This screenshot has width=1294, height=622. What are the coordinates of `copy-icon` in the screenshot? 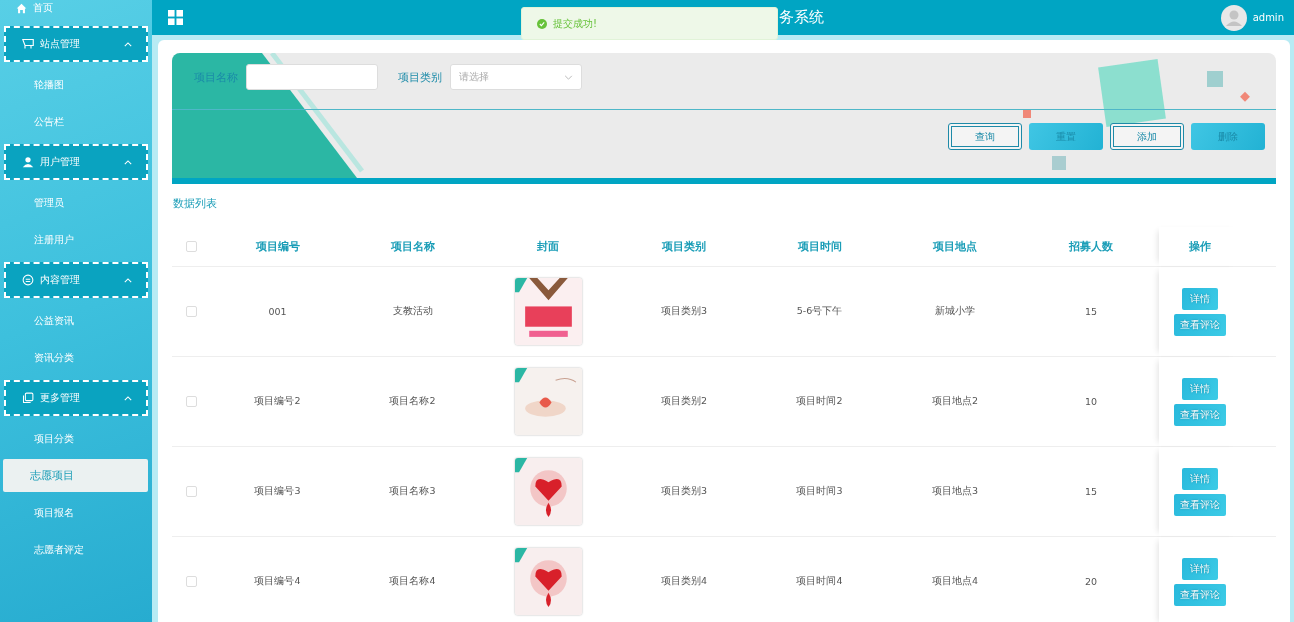 It's located at (28, 398).